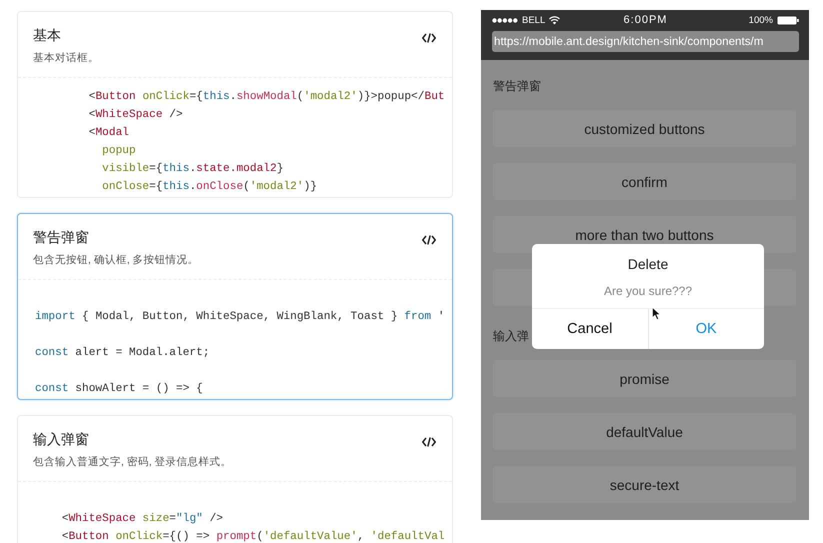  What do you see at coordinates (644, 128) in the screenshot?
I see `list-button: customized buttons` at bounding box center [644, 128].